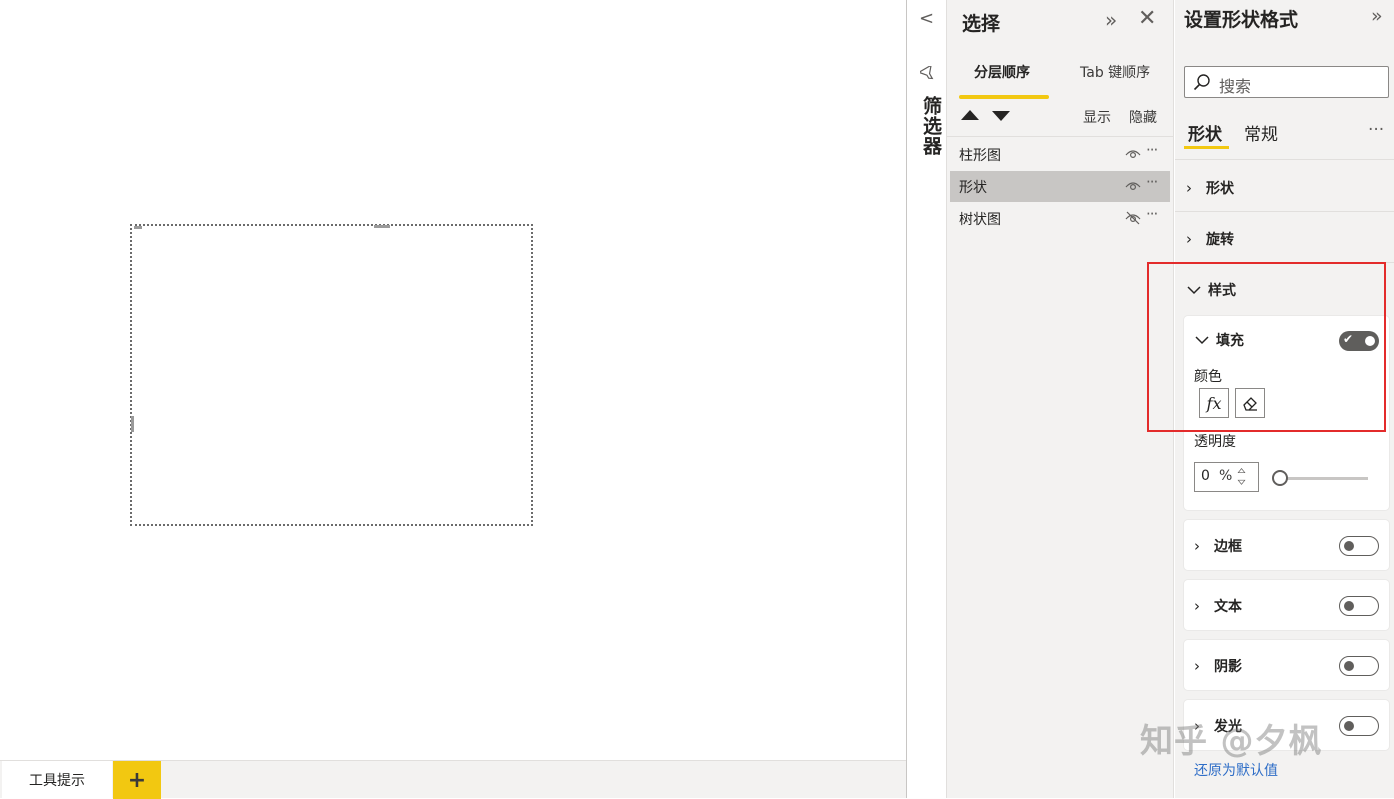  I want to click on slider-track, so click(1324, 478).